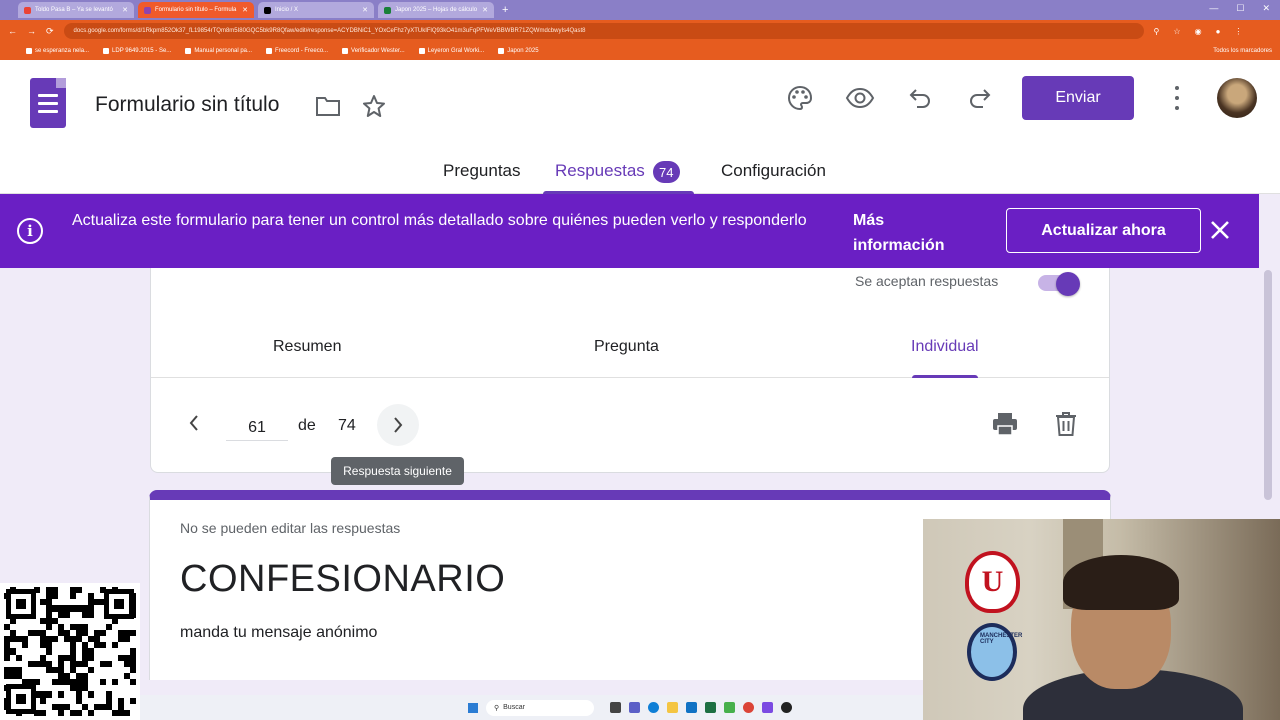 This screenshot has width=1280, height=720. What do you see at coordinates (31, 31) in the screenshot?
I see `forward-icon: →` at bounding box center [31, 31].